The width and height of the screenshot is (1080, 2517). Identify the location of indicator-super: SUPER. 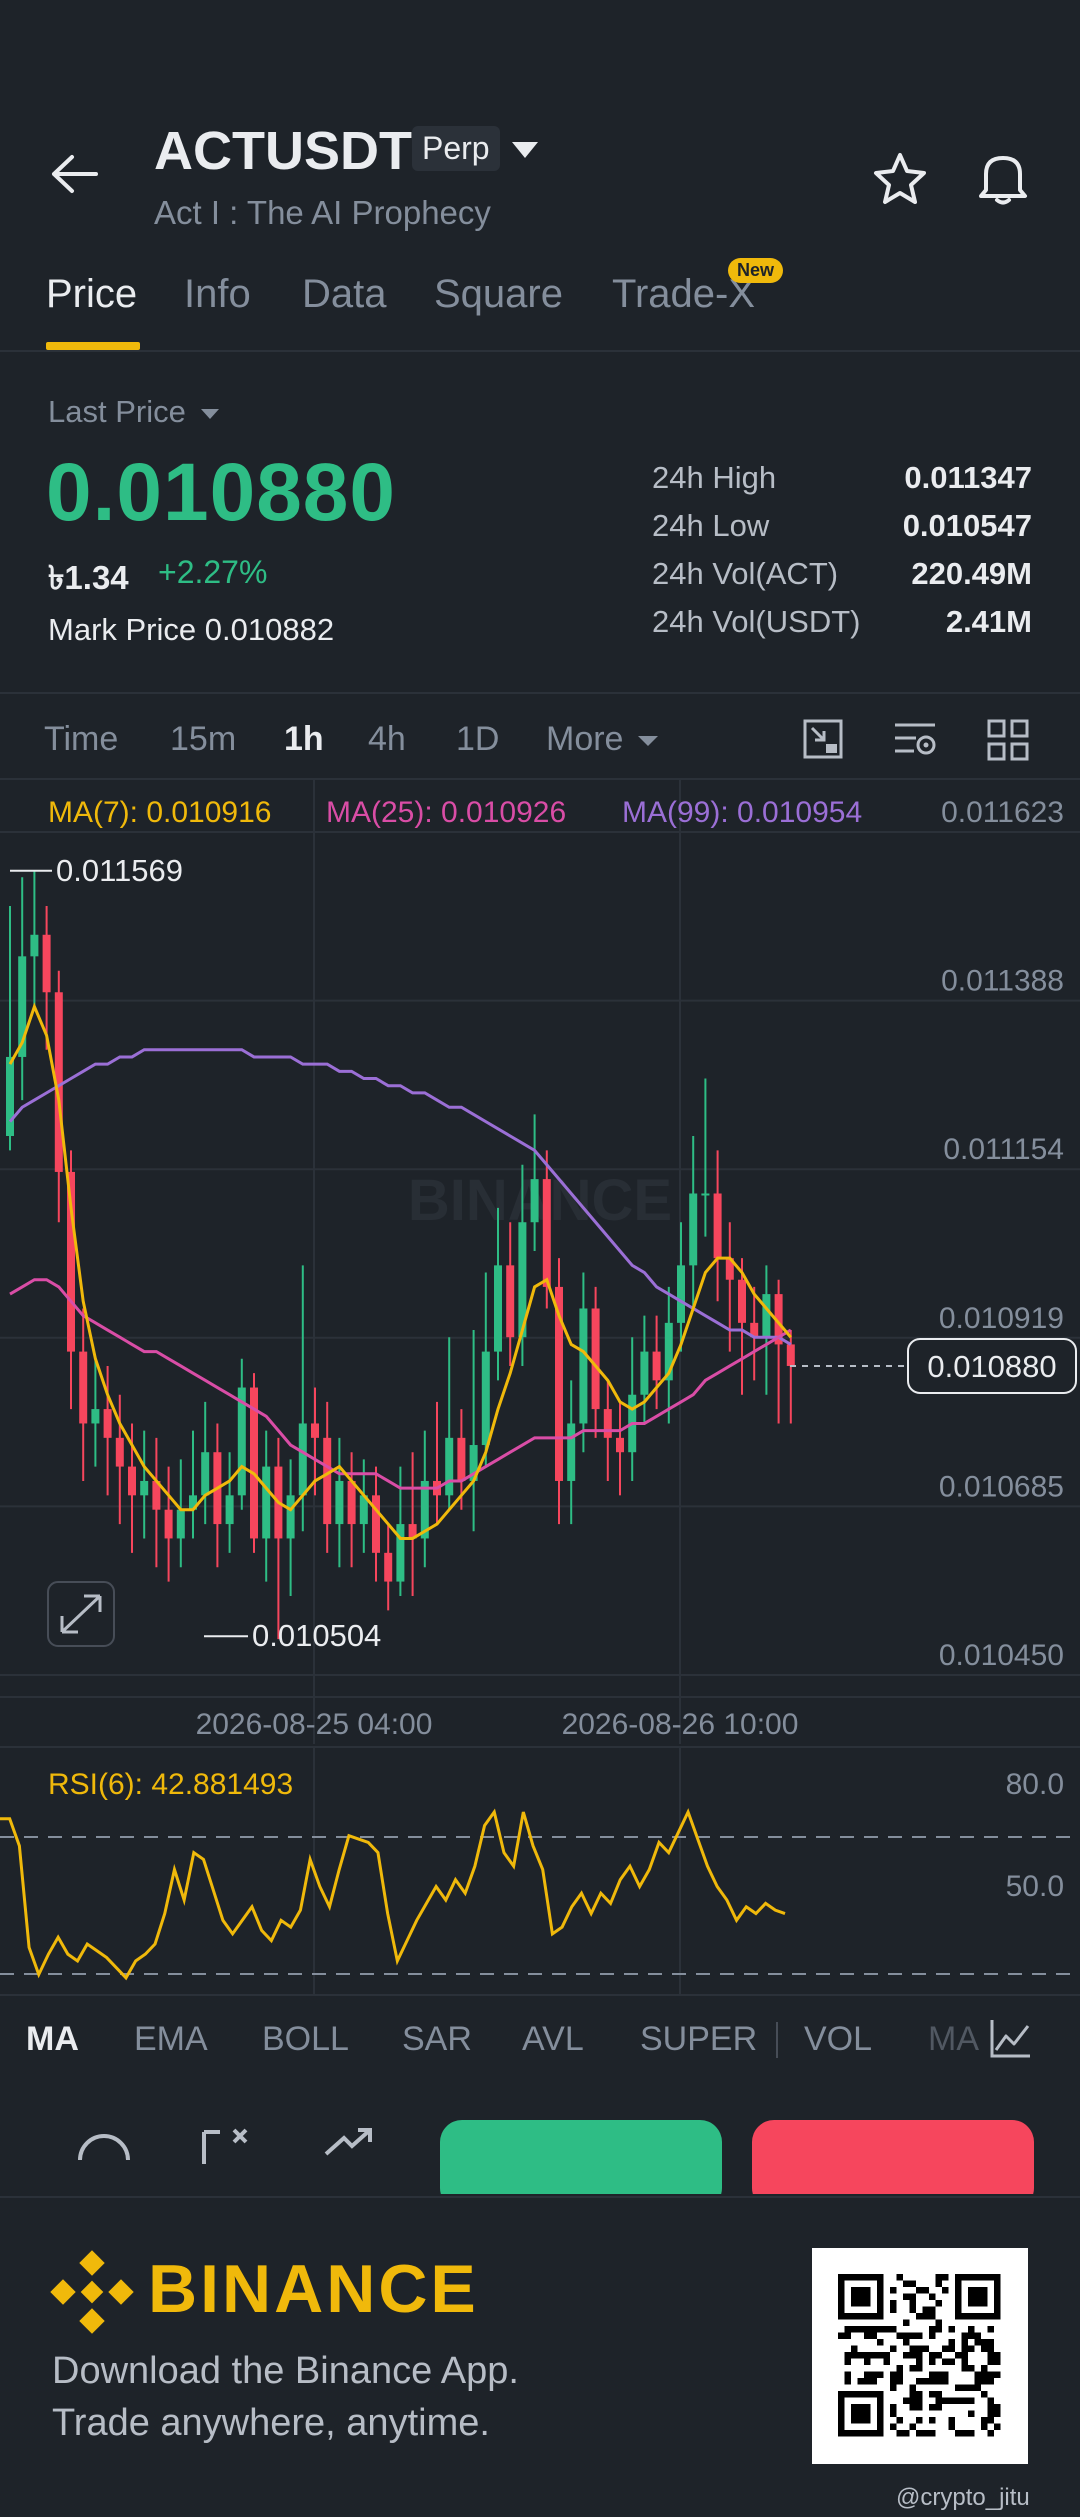
(698, 2039).